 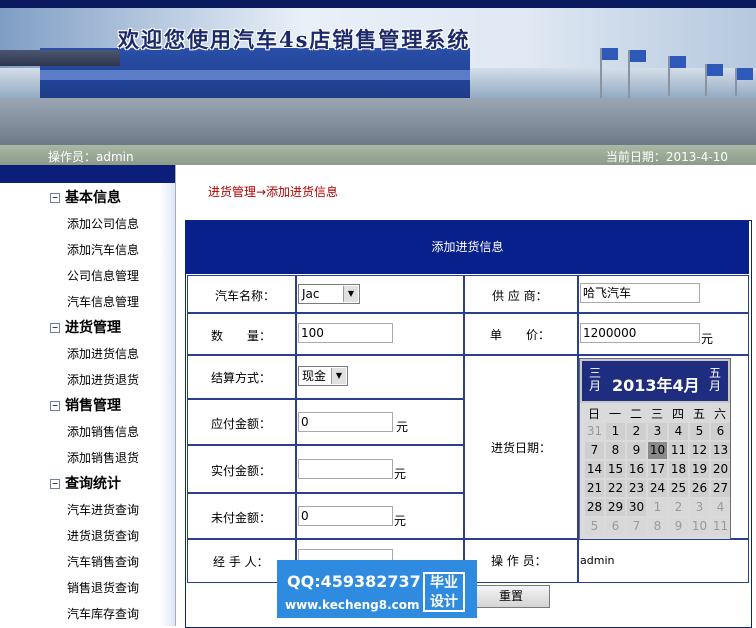 I want to click on payment-method-label: 结算方式：, so click(x=241, y=378).